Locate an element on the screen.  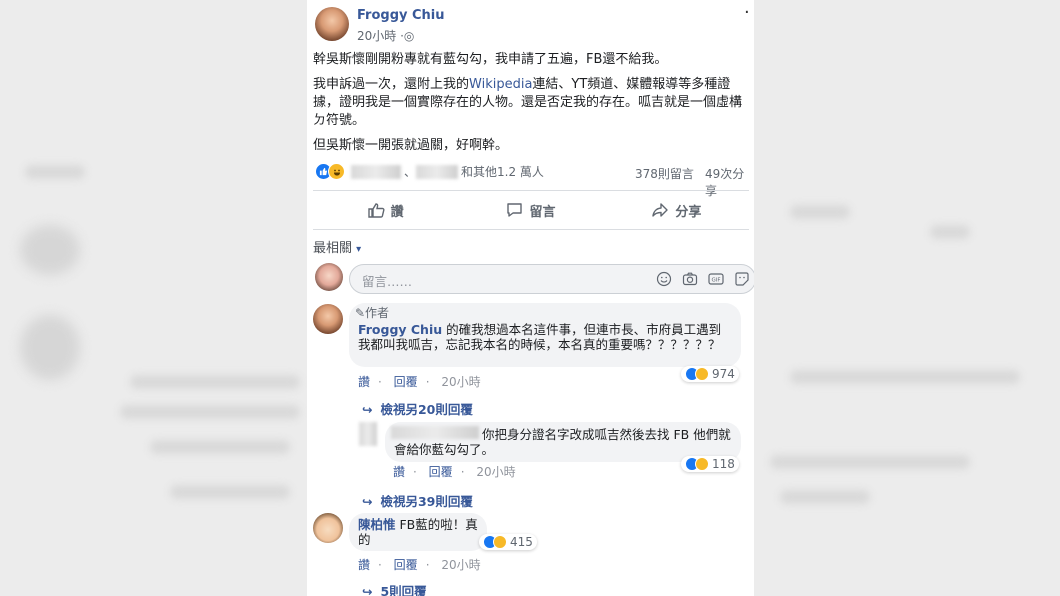
post-paragraph-3: 但吳斯懷一開張就過關，好啊幹。 is located at coordinates (411, 145).